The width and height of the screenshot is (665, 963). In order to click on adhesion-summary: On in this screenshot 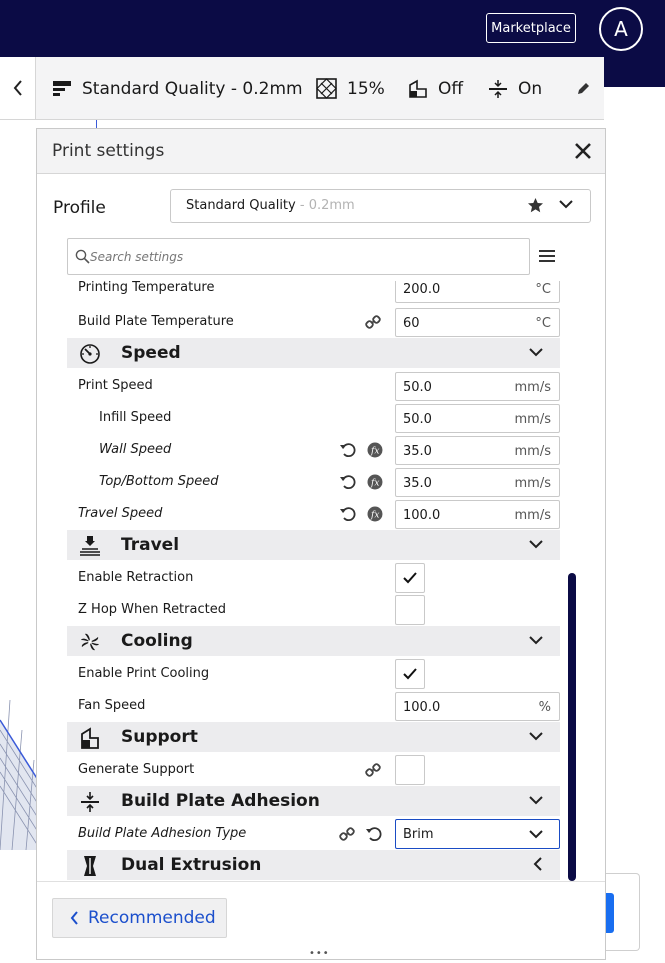, I will do `click(515, 88)`.